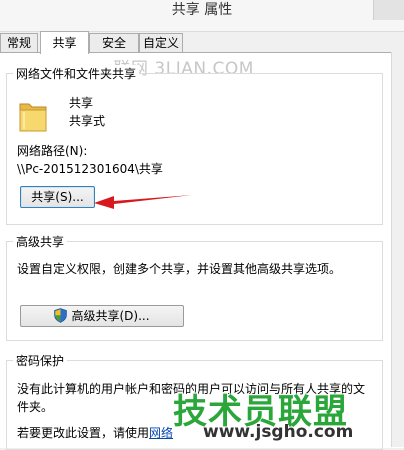  Describe the element at coordinates (278, 432) in the screenshot. I see `logo-url: www.jsgho.com` at that location.